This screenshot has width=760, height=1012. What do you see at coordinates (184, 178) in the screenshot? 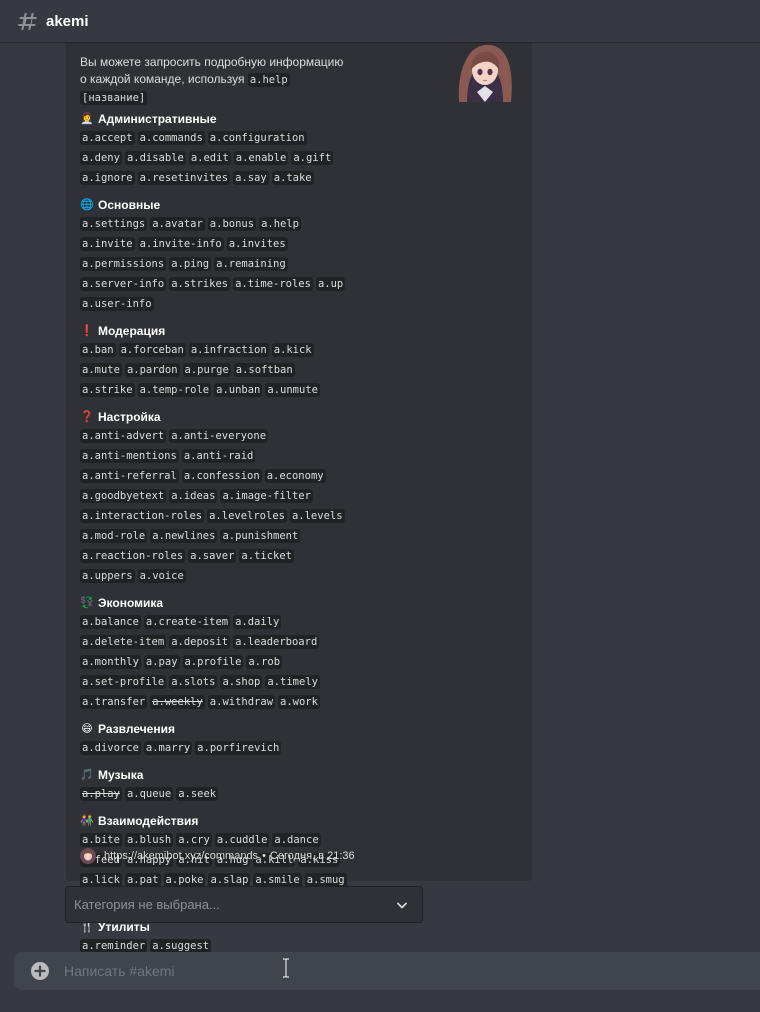
I see `command-code: a.resetinvites` at bounding box center [184, 178].